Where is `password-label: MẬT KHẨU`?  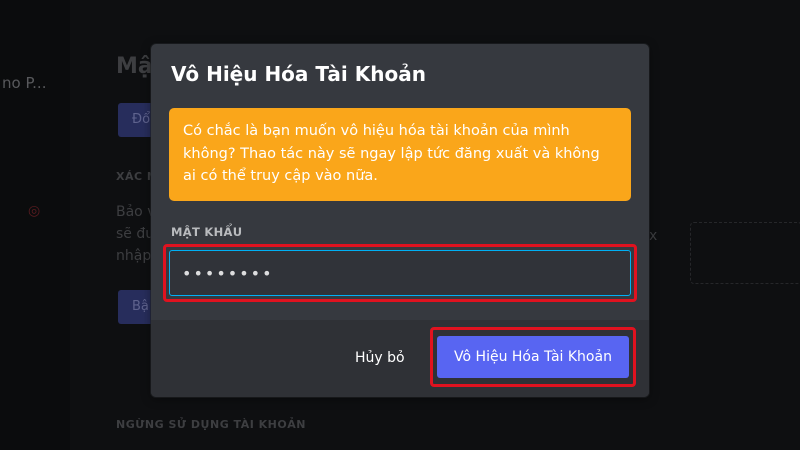 password-label: MẬT KHẨU is located at coordinates (207, 232).